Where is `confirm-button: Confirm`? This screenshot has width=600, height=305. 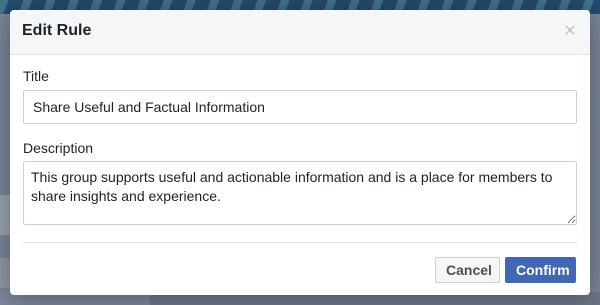 confirm-button: Confirm is located at coordinates (540, 270).